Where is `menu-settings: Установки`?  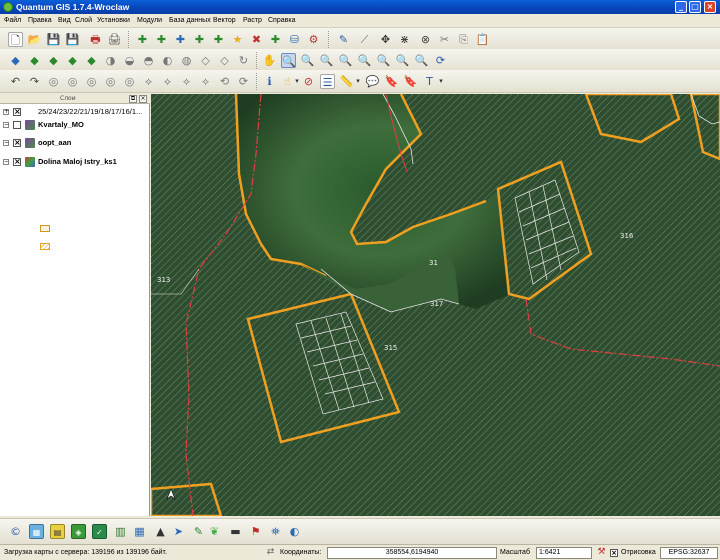
menu-settings: Установки is located at coordinates (113, 21).